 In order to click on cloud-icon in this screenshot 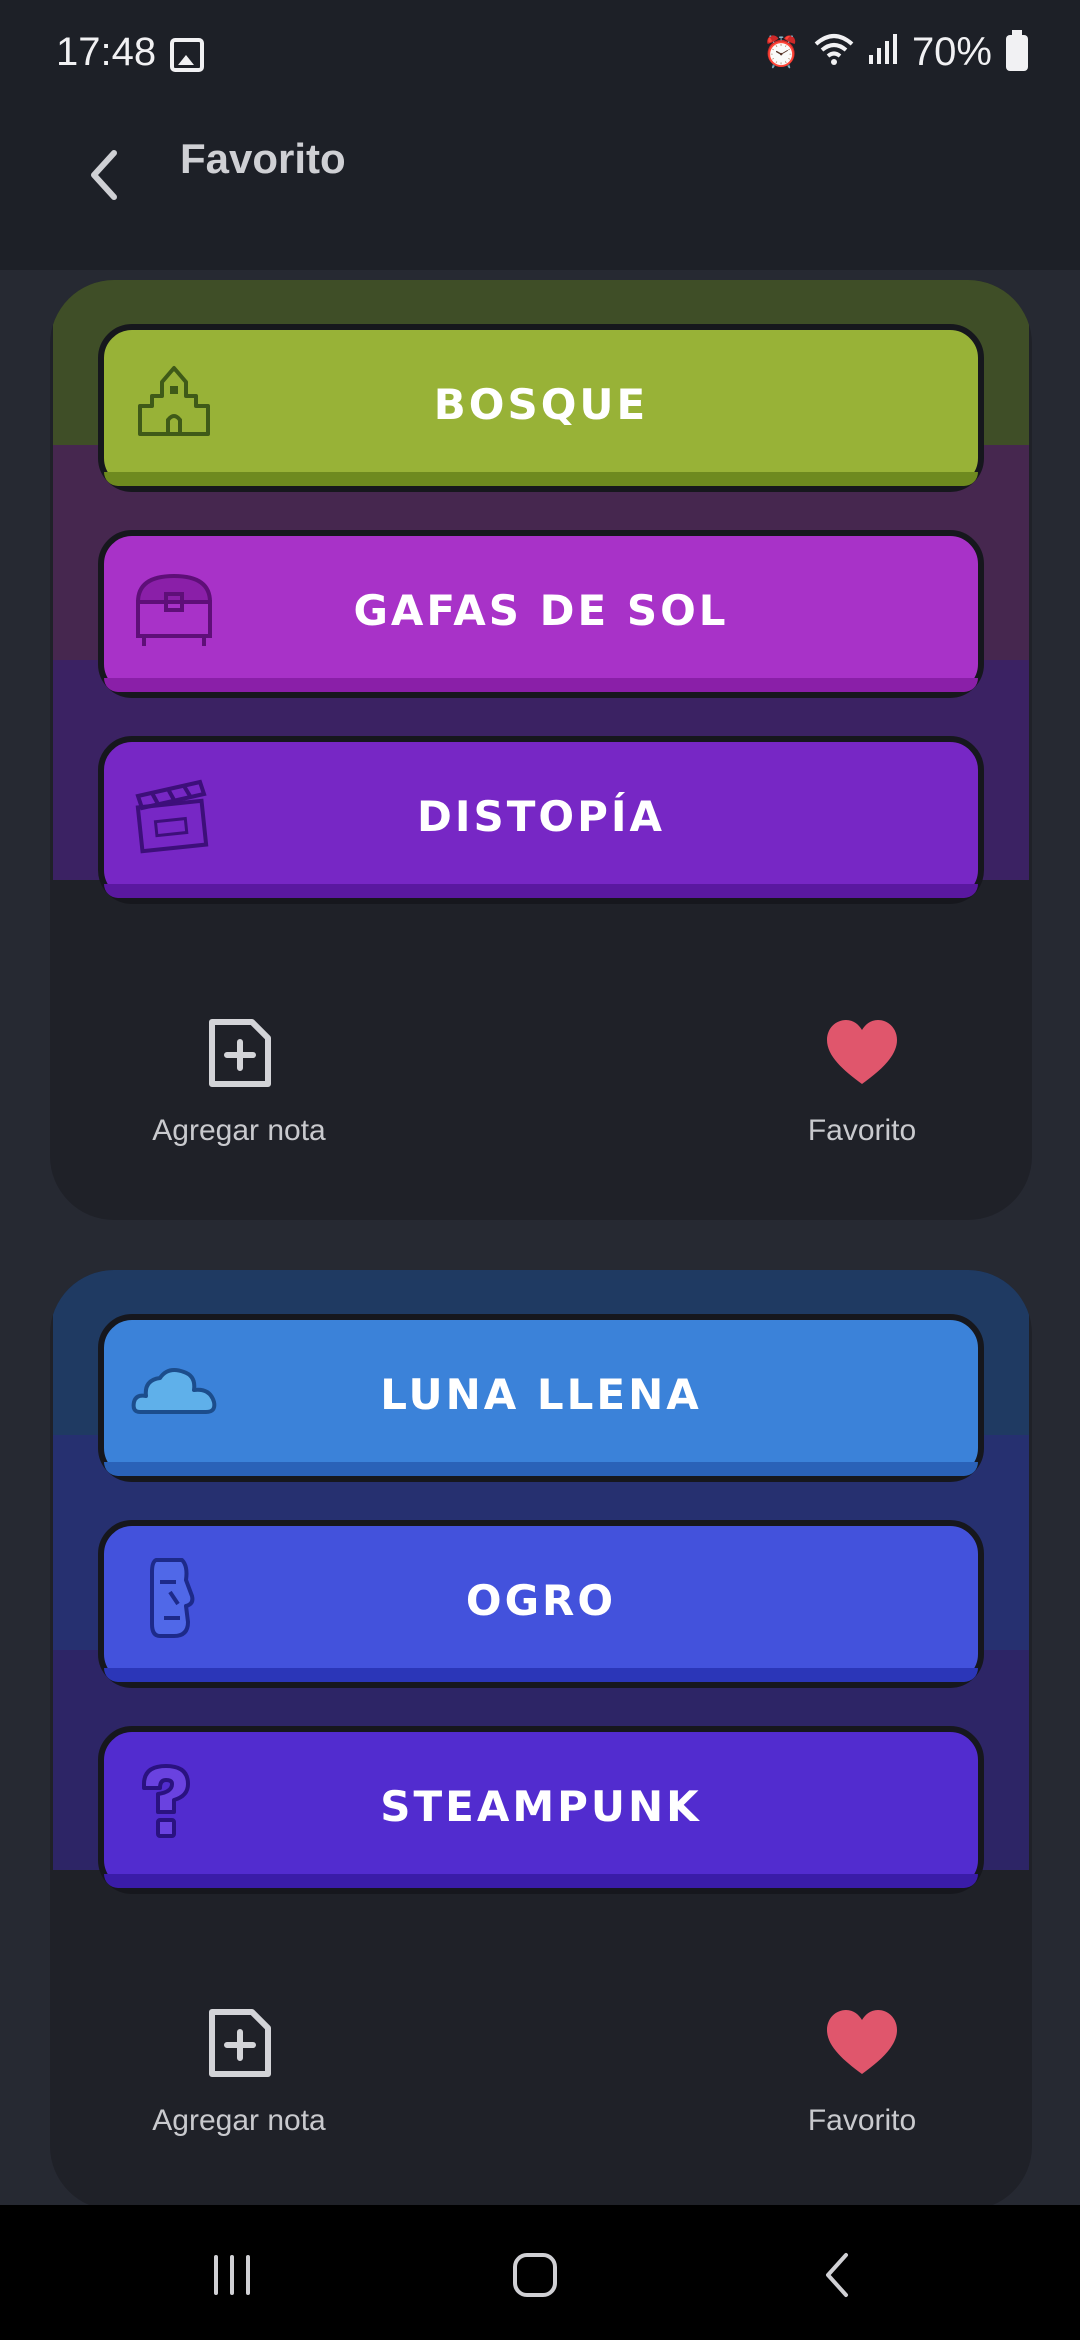, I will do `click(174, 1391)`.